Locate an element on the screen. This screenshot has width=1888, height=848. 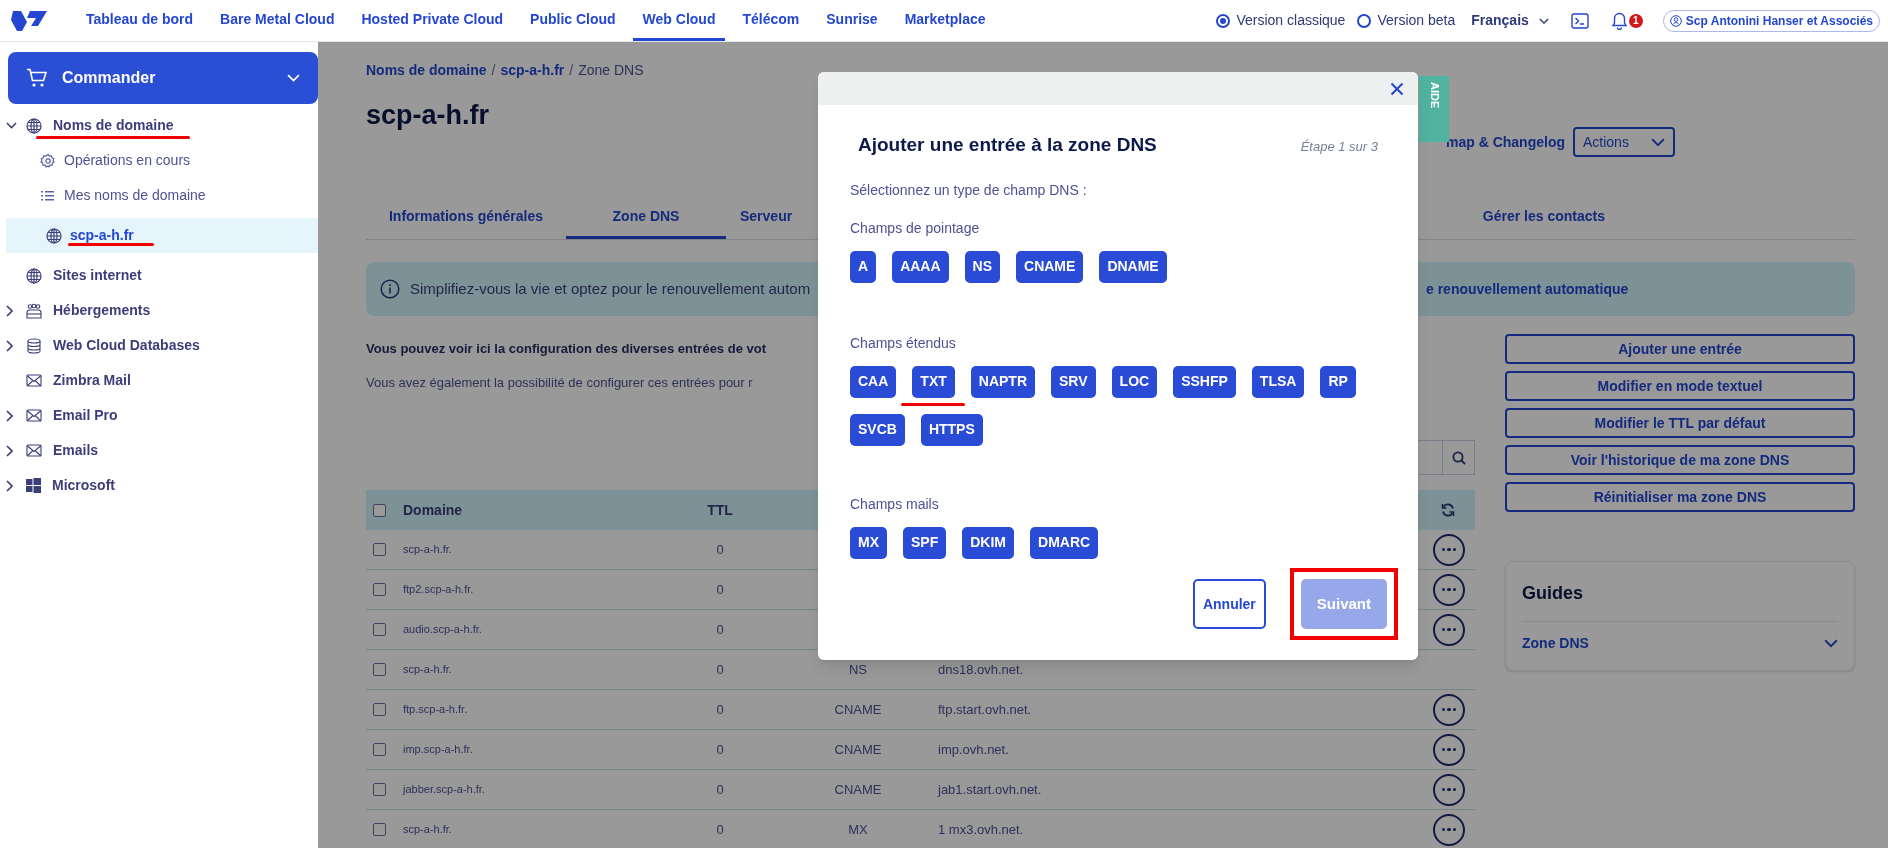
notification-badge: 1 is located at coordinates (1635, 20).